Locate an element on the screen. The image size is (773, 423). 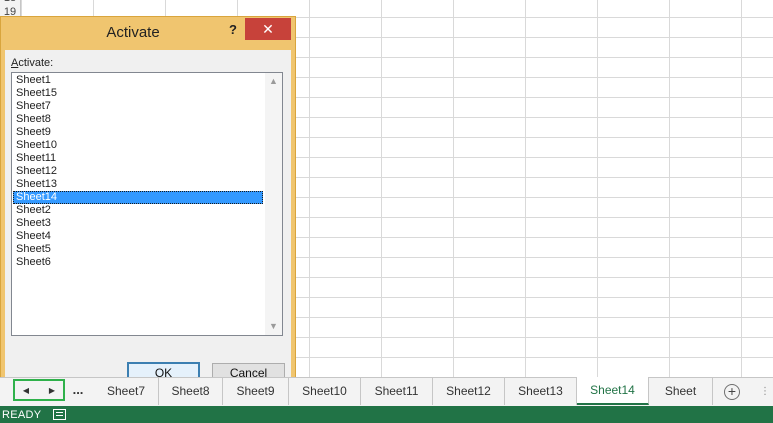
close-button: ✕ is located at coordinates (268, 29).